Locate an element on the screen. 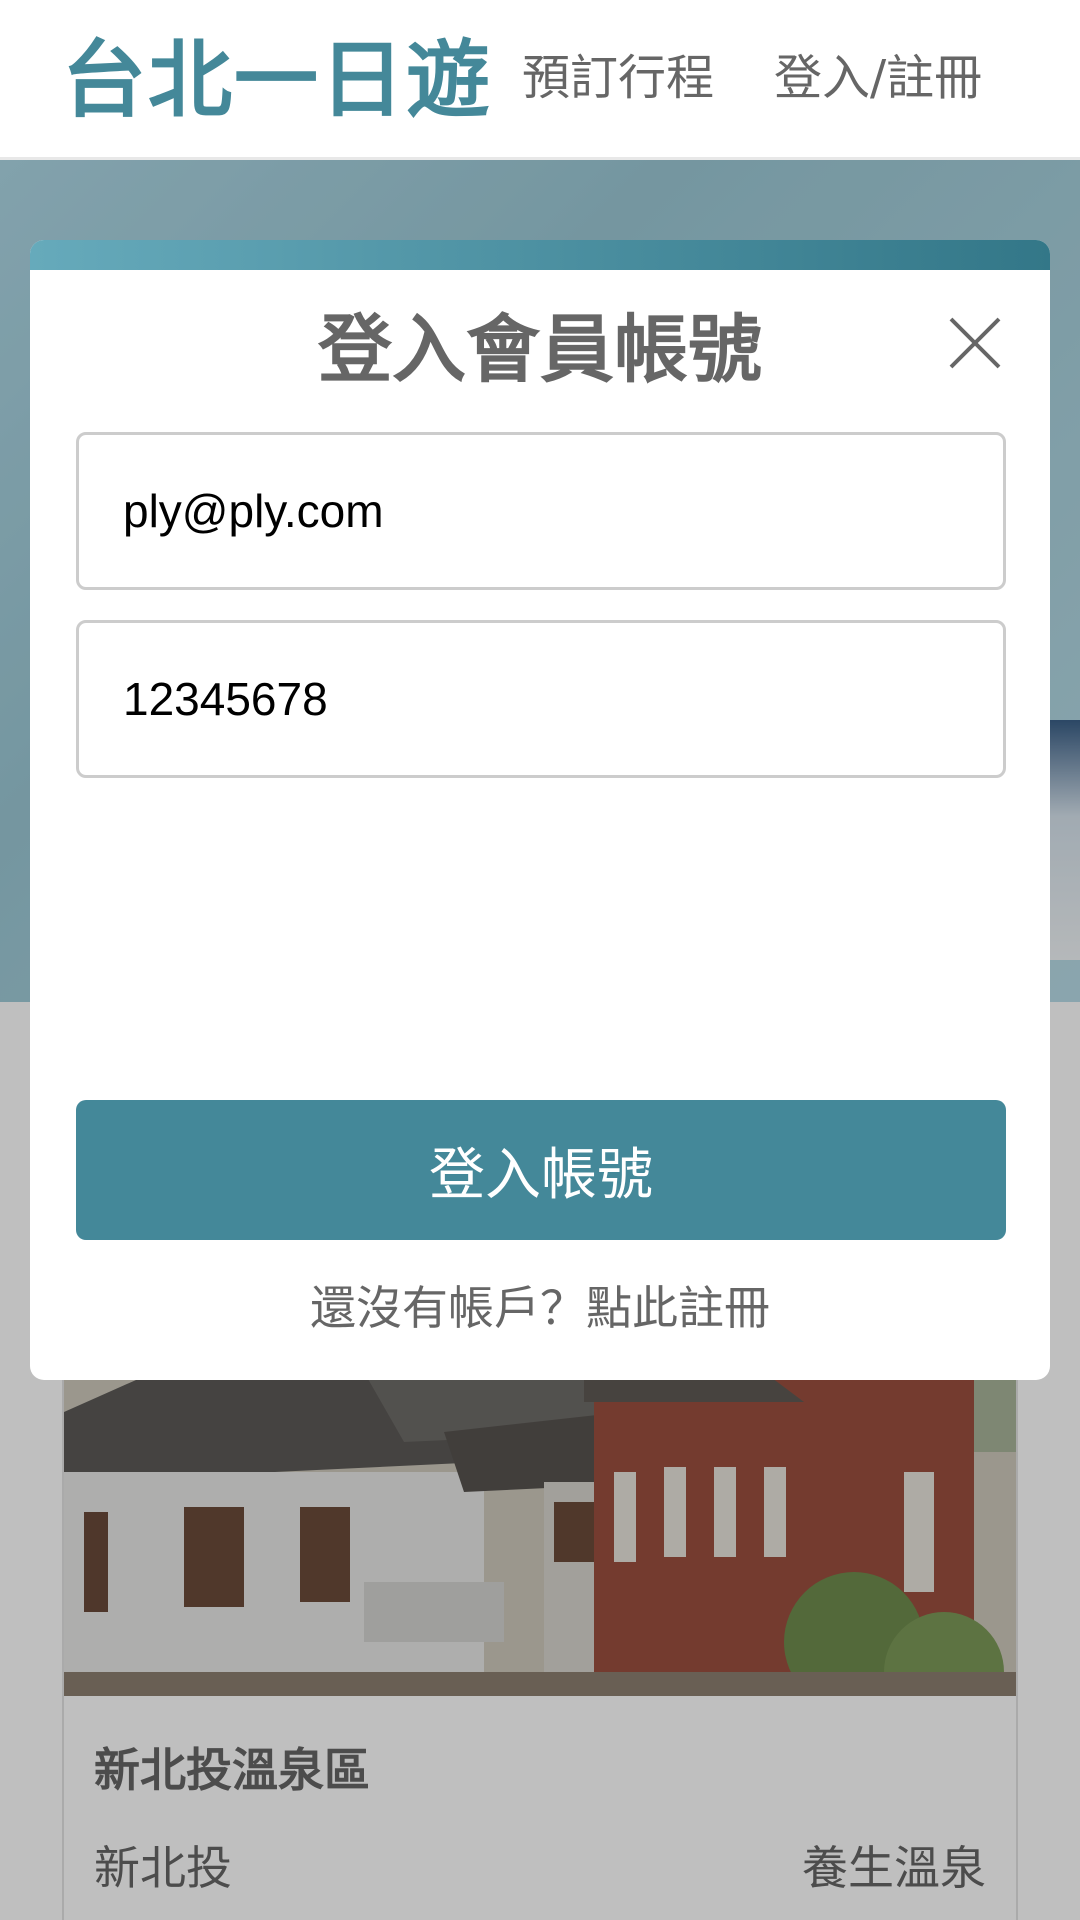 The width and height of the screenshot is (1080, 1920). password-input is located at coordinates (541, 699).